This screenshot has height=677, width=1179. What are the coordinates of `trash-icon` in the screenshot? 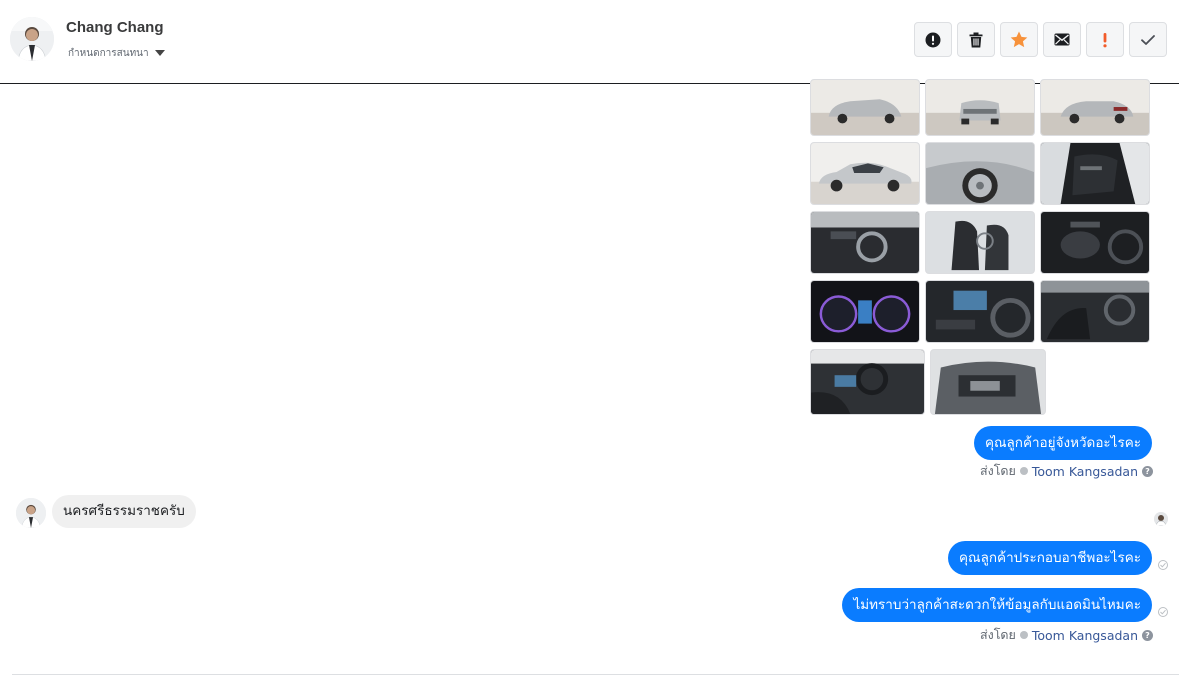 It's located at (976, 39).